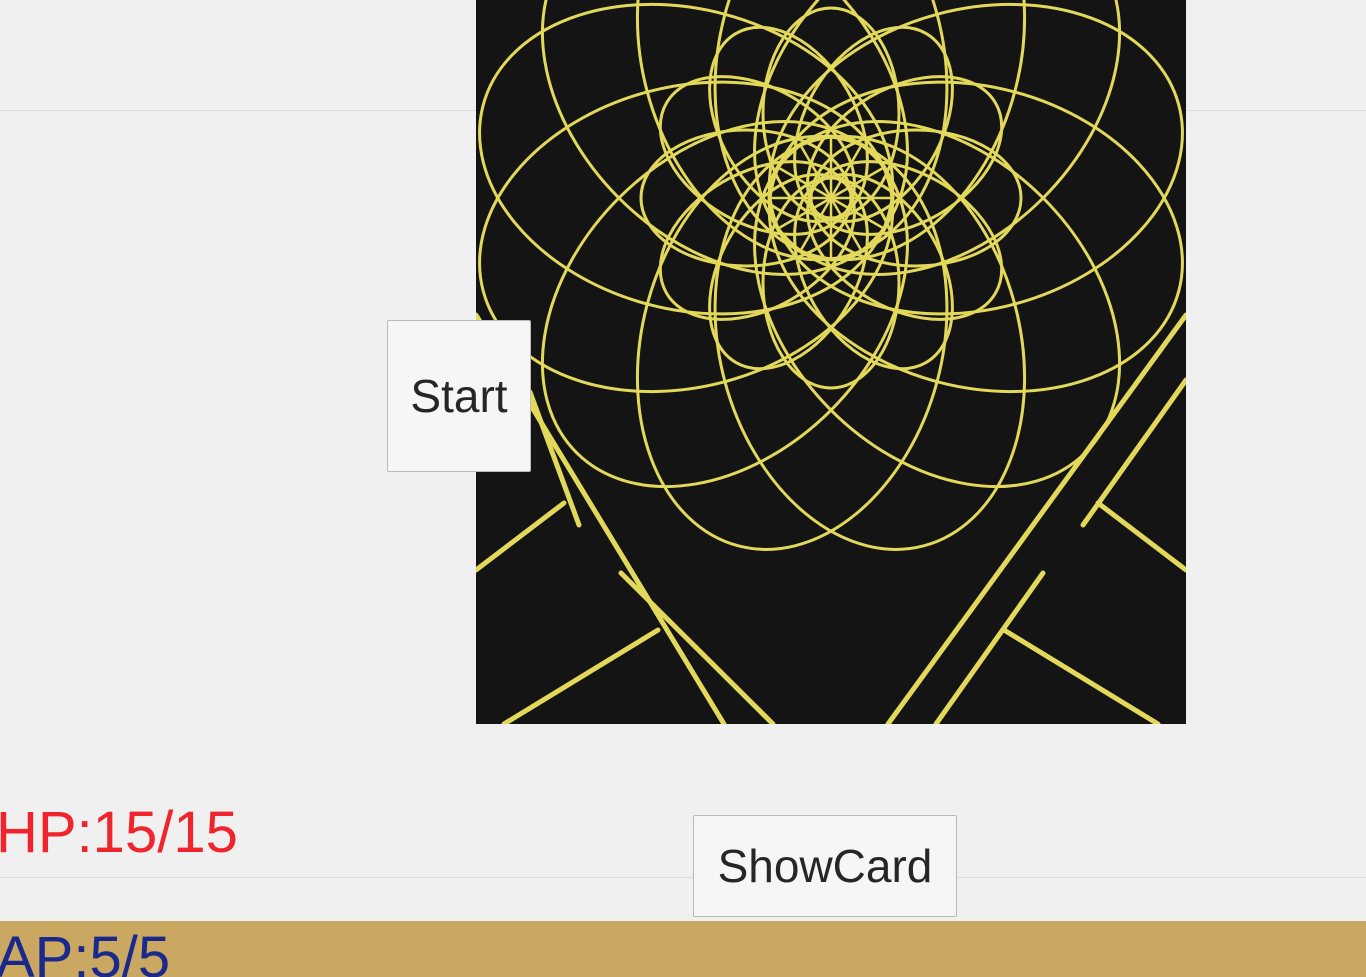 The image size is (1366, 977). Describe the element at coordinates (85, 951) in the screenshot. I see `ap-counter: AP:5/5` at that location.